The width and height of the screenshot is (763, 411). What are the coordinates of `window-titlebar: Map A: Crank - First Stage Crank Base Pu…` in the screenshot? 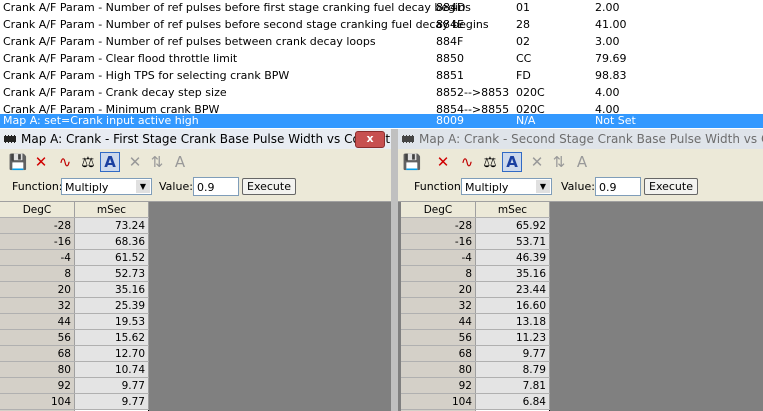 It's located at (195, 139).